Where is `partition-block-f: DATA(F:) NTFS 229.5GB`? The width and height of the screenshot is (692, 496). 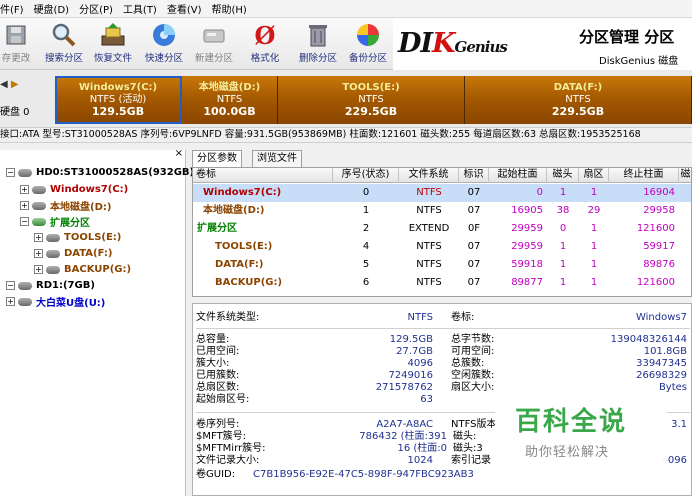
partition-block-f: DATA(F:) NTFS 229.5GB is located at coordinates (578, 100).